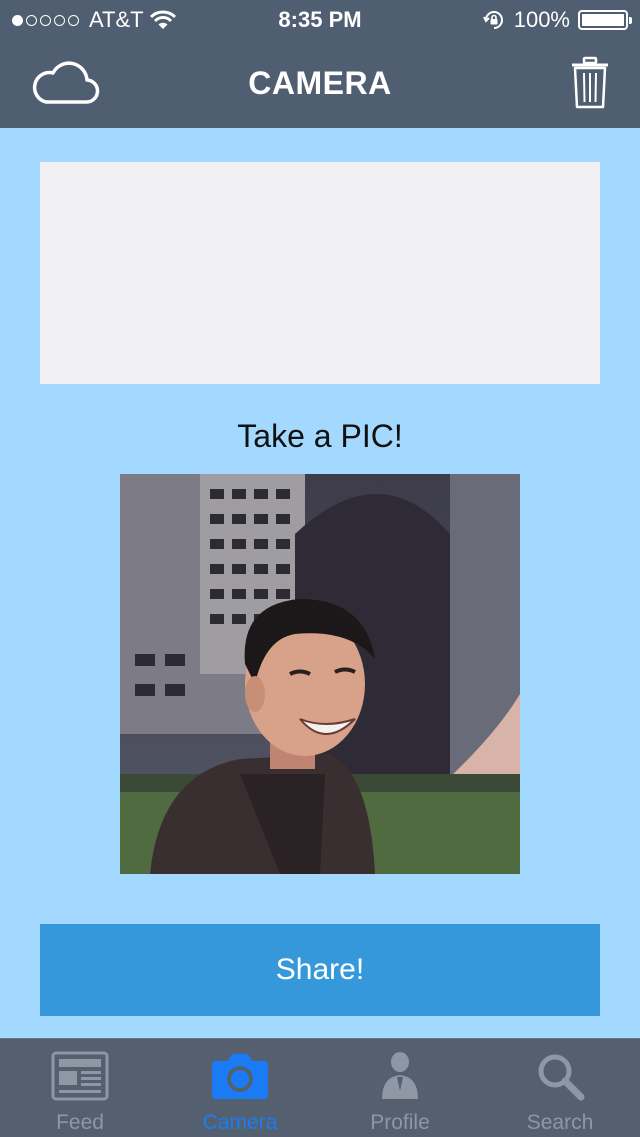 The height and width of the screenshot is (1137, 640). I want to click on signal-strength-icon, so click(45, 20).